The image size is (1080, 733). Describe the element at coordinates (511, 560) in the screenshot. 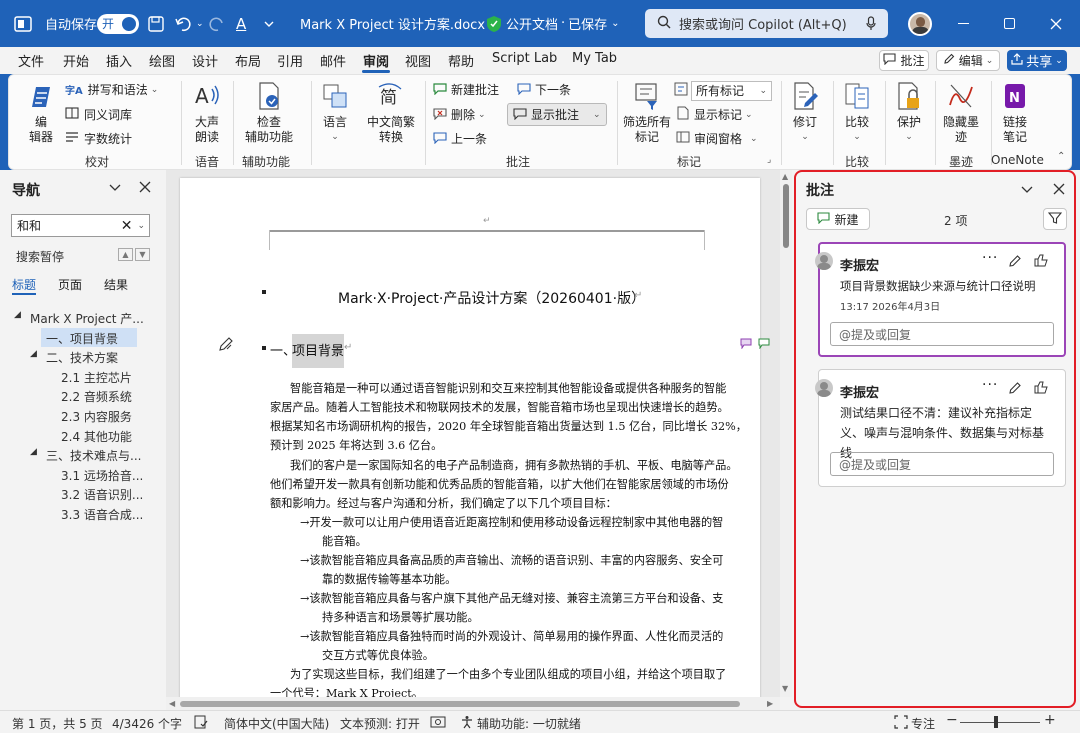

I see `list-item: →该款智能音箱应具备高品质的声音输出、流畅的语音识别、丰富的内容服务、安全可` at that location.